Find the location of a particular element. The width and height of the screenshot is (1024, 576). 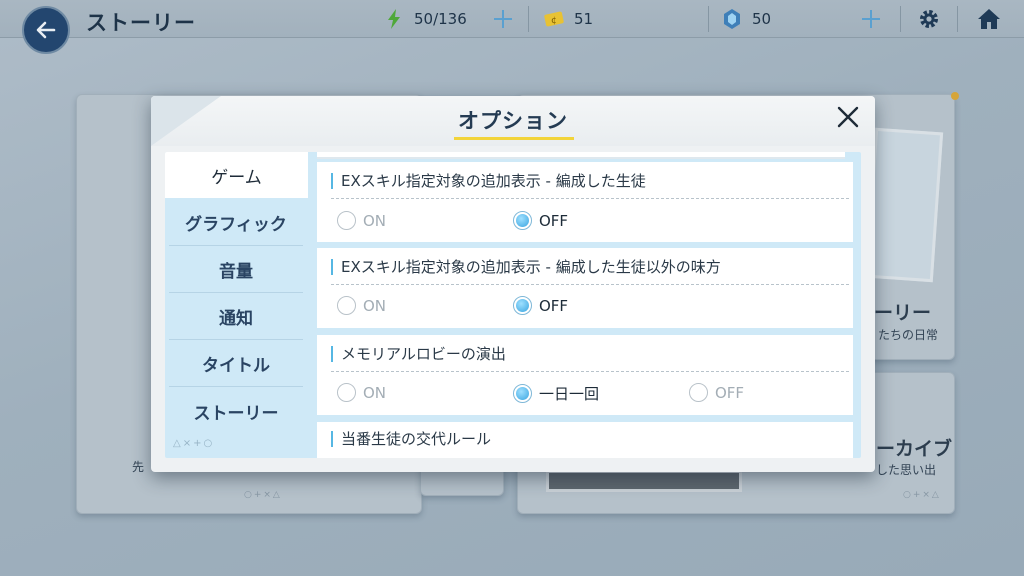

bg-card-right-title: ーリー is located at coordinates (903, 313).